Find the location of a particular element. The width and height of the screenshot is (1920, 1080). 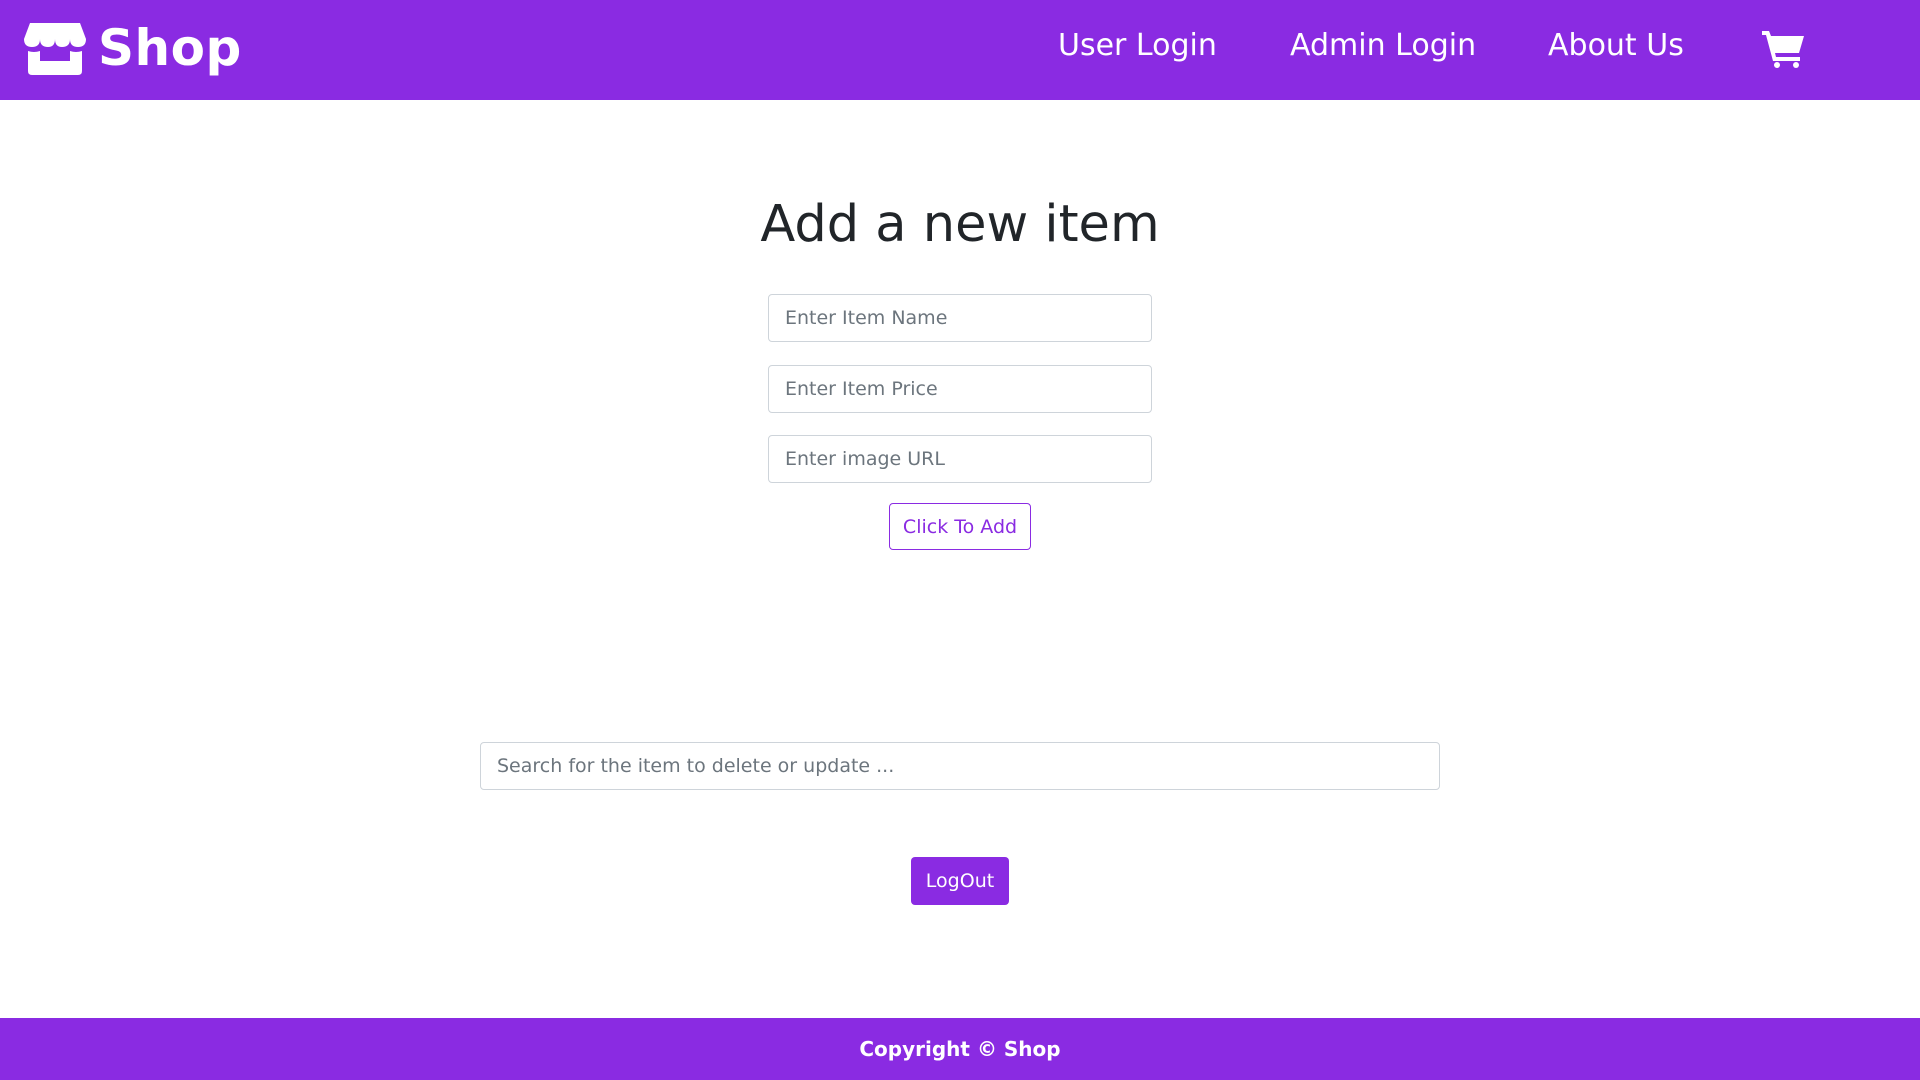

page-title: Add a new item is located at coordinates (960, 224).